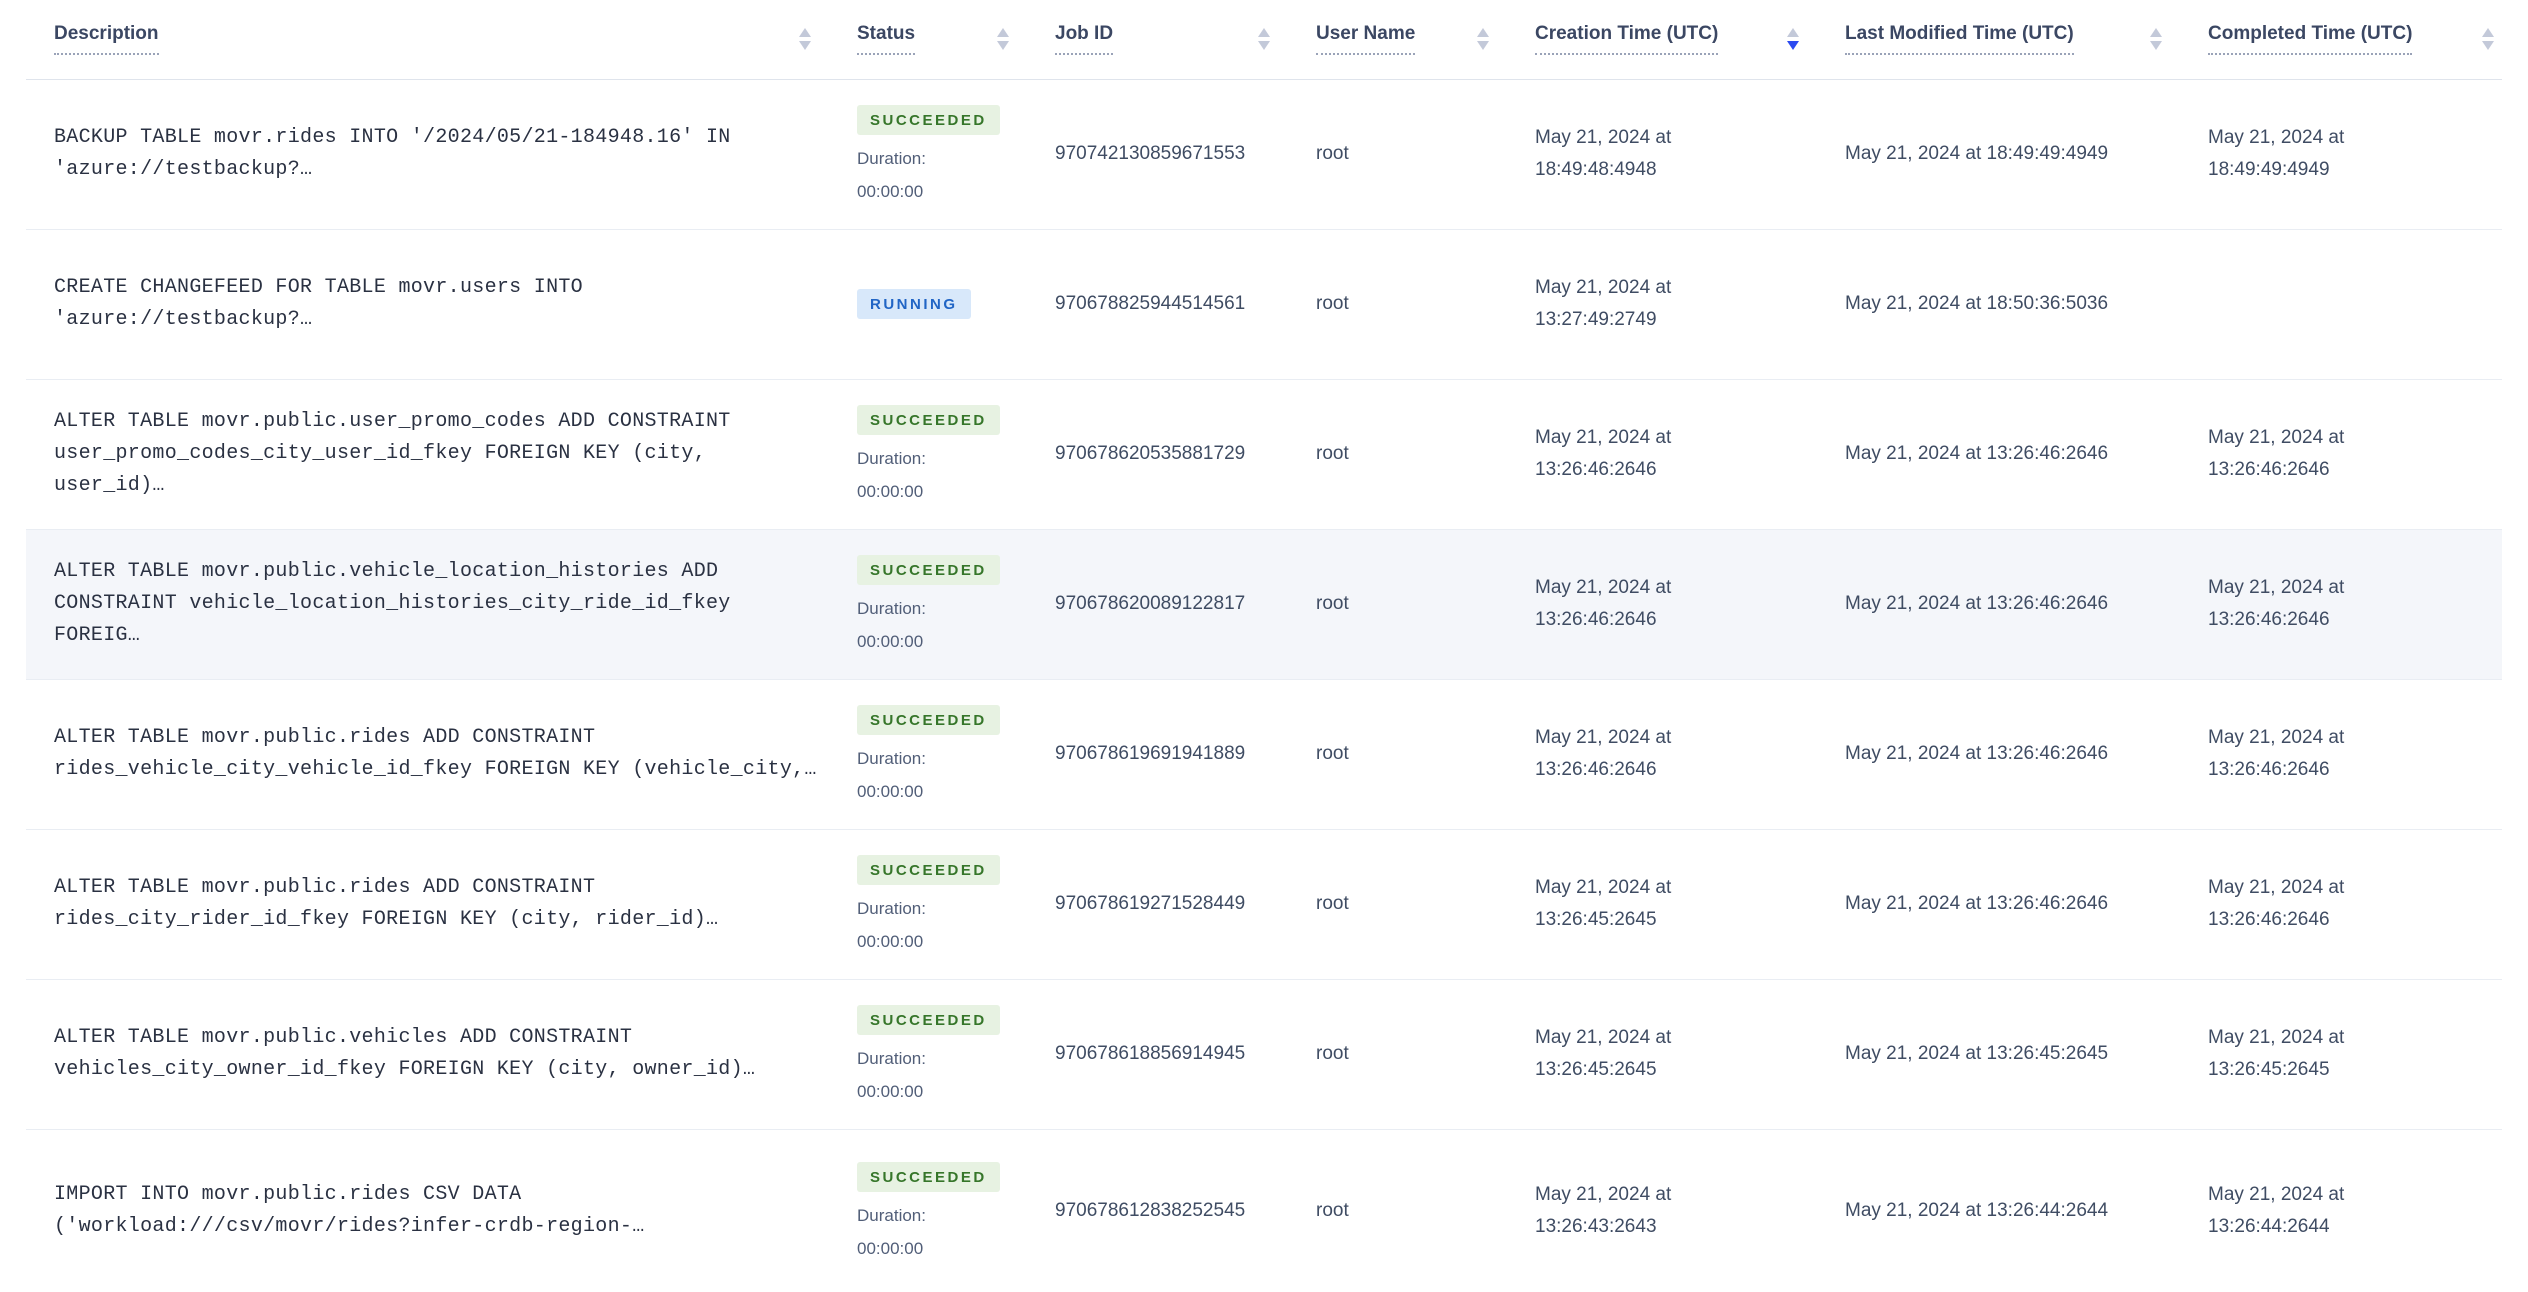 The width and height of the screenshot is (2528, 1292). Describe the element at coordinates (2150, 39) in the screenshot. I see `sort-control-last-modified-time` at that location.